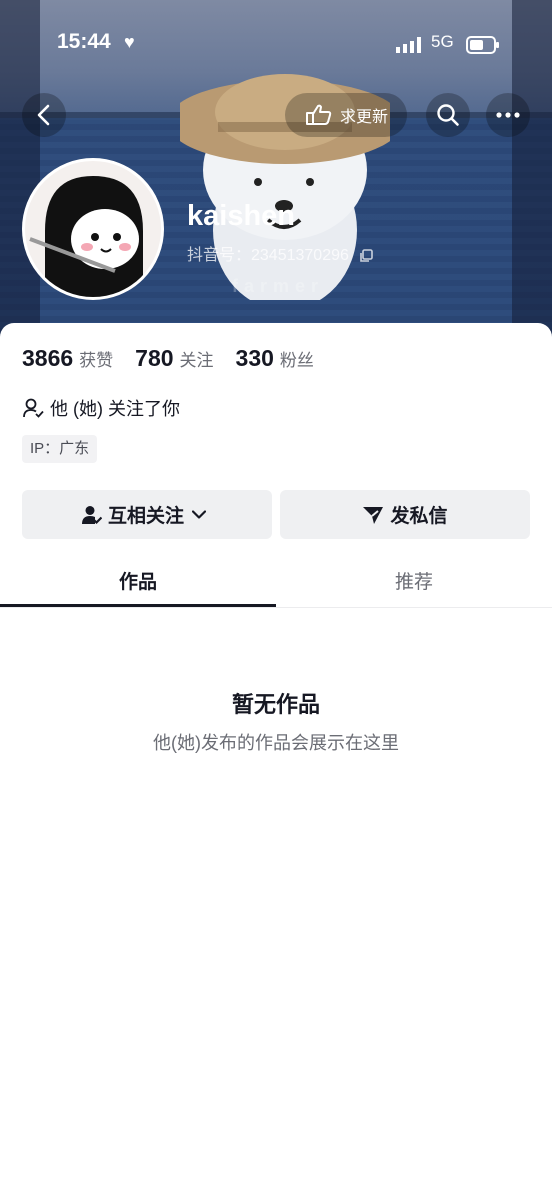 Image resolution: width=552 pixels, height=1200 pixels. I want to click on stat-following: 780 关注, so click(174, 358).